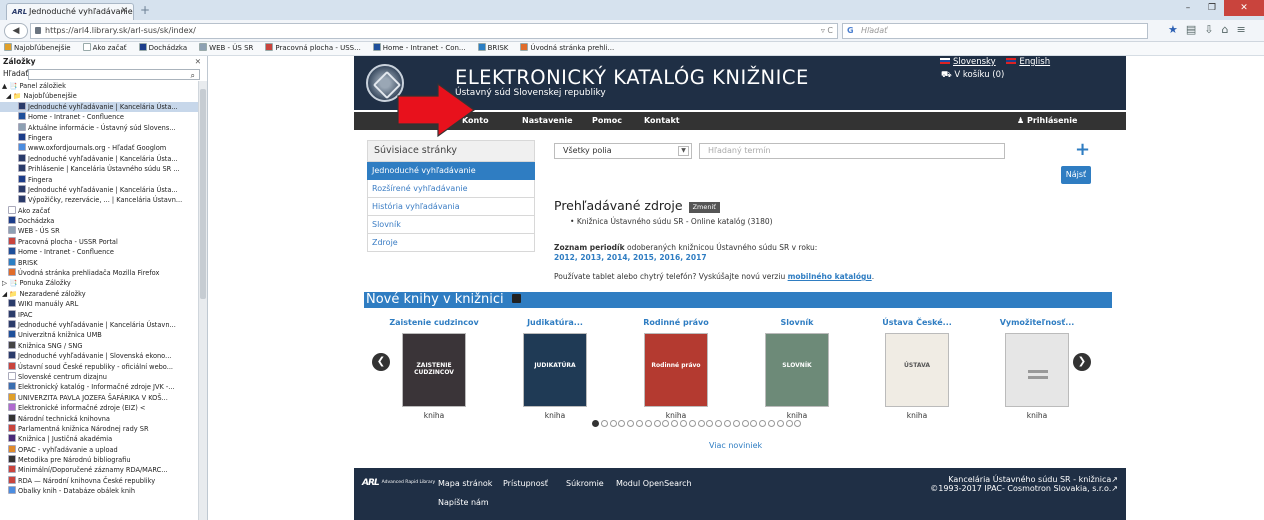  What do you see at coordinates (107, 47) in the screenshot?
I see `bookmark-toolbar-item: Ako začať` at bounding box center [107, 47].